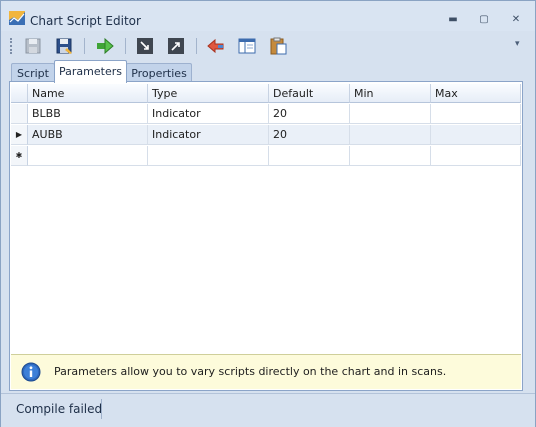 The width and height of the screenshot is (536, 427). I want to click on export-icon, so click(176, 46).